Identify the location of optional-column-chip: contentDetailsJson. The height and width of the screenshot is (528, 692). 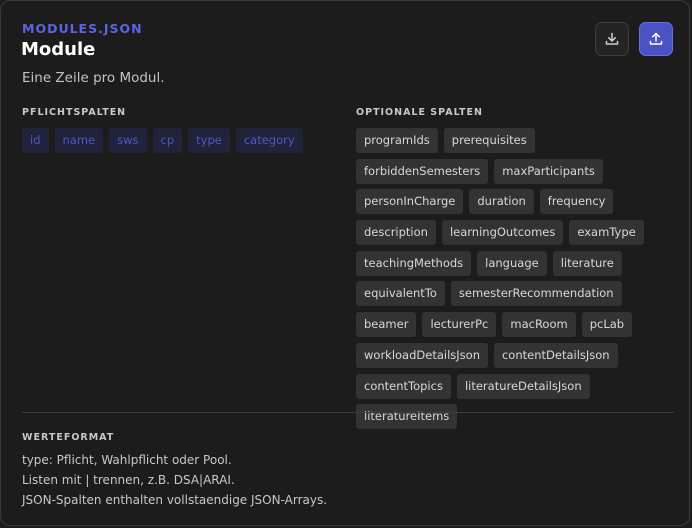
(555, 355).